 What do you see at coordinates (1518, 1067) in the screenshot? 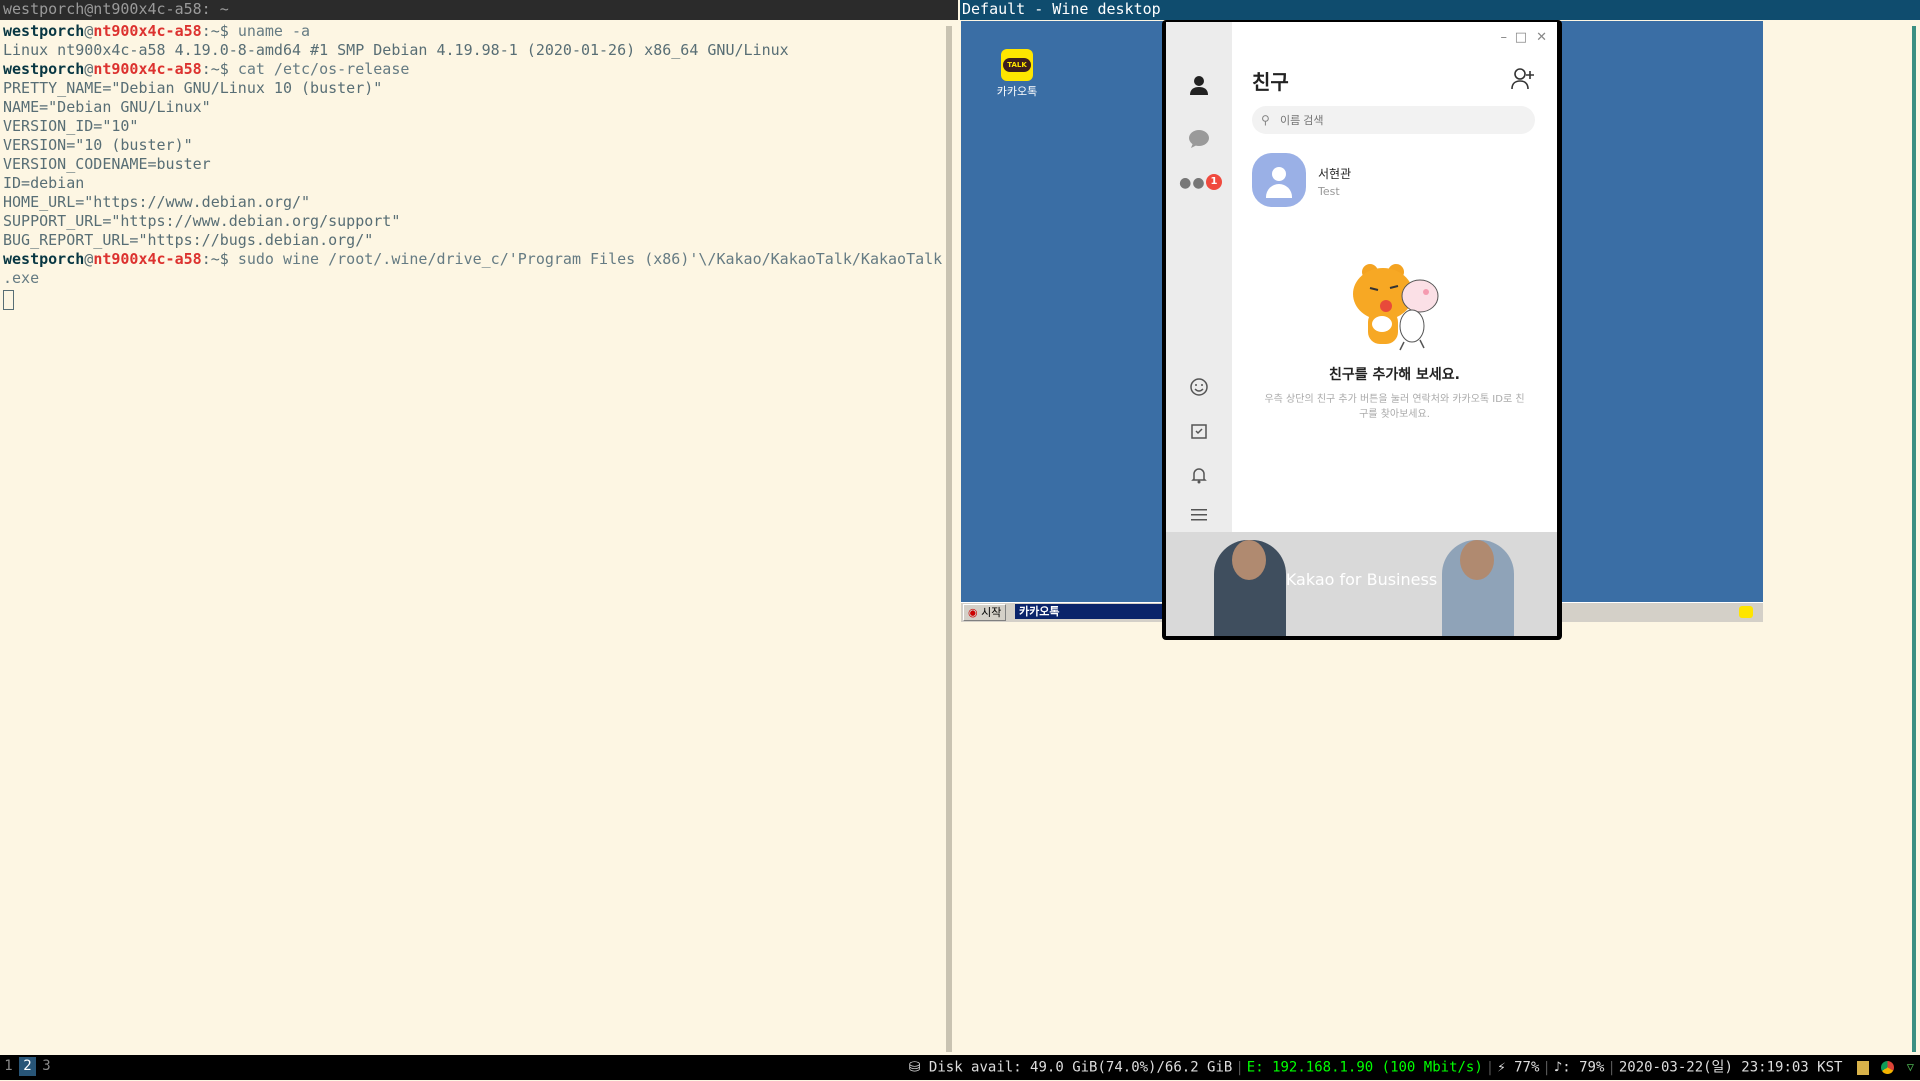
I see `battery-status: ⚡ 77%` at bounding box center [1518, 1067].